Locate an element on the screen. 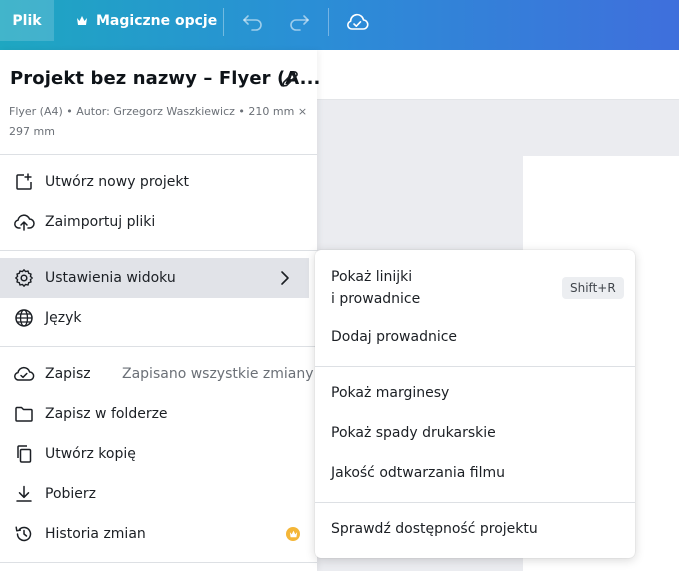 Image resolution: width=679 pixels, height=571 pixels. menu-item-make-copy: Utwórz kopię is located at coordinates (158, 454).